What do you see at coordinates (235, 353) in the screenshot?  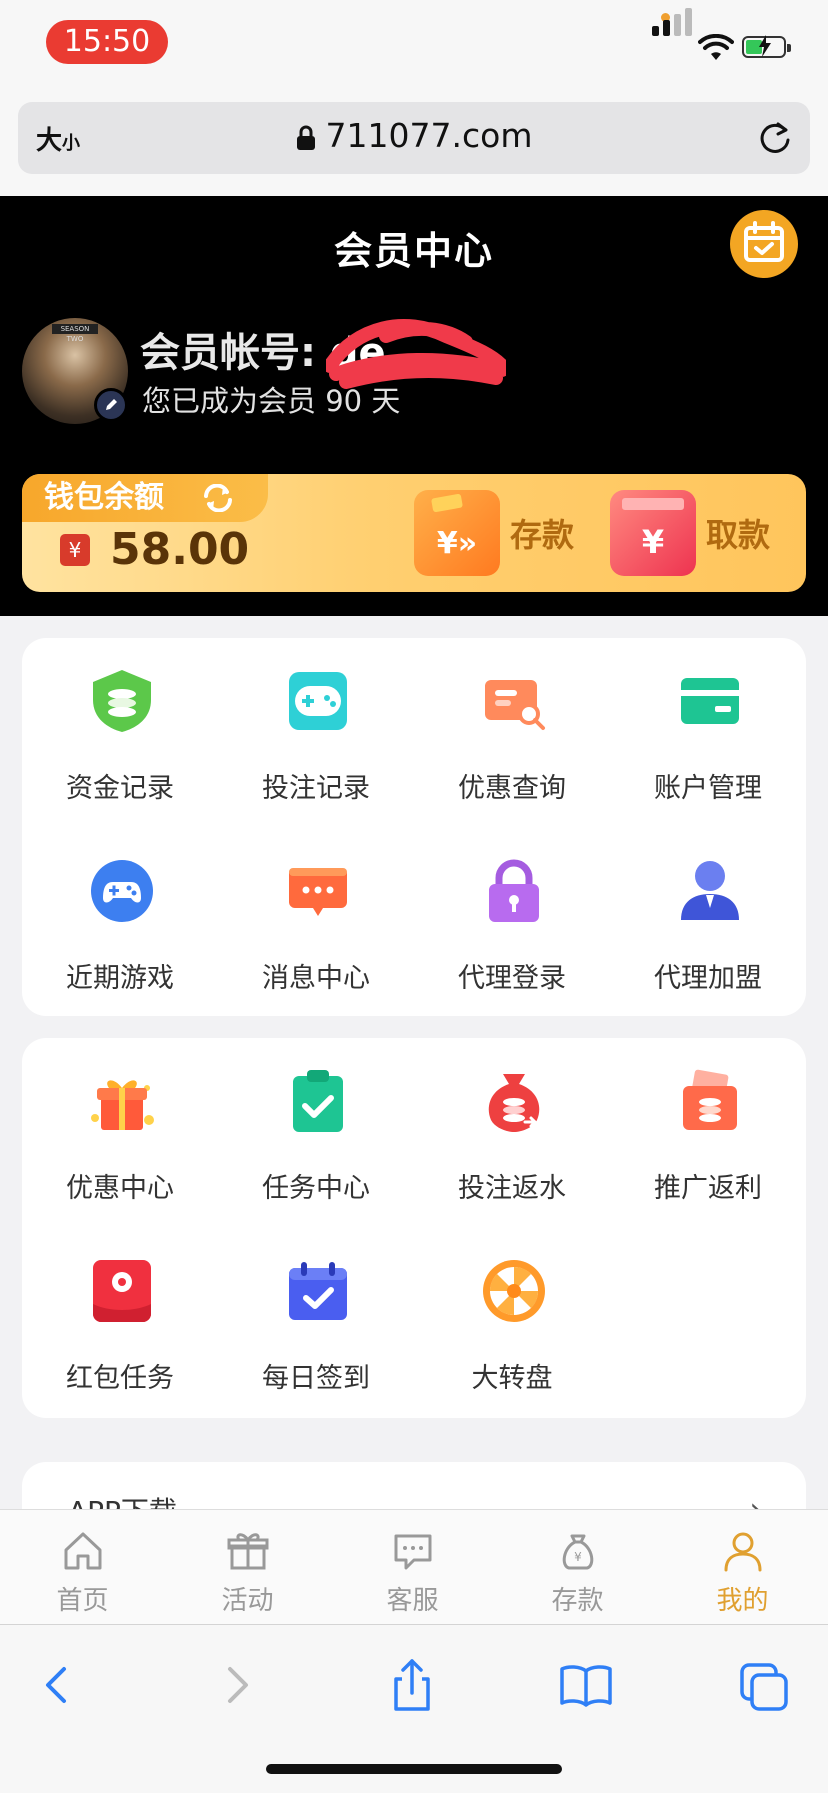 I see `account-label: 会员帐号:` at bounding box center [235, 353].